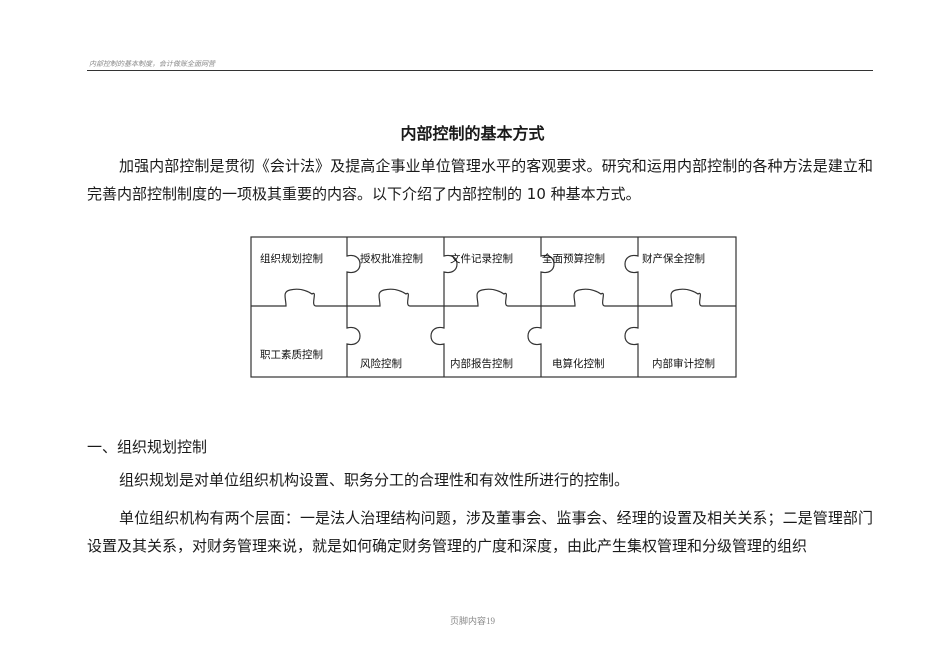 This screenshot has height=669, width=945. Describe the element at coordinates (481, 363) in the screenshot. I see `puzzle-piece-label: 内部报告控制` at that location.